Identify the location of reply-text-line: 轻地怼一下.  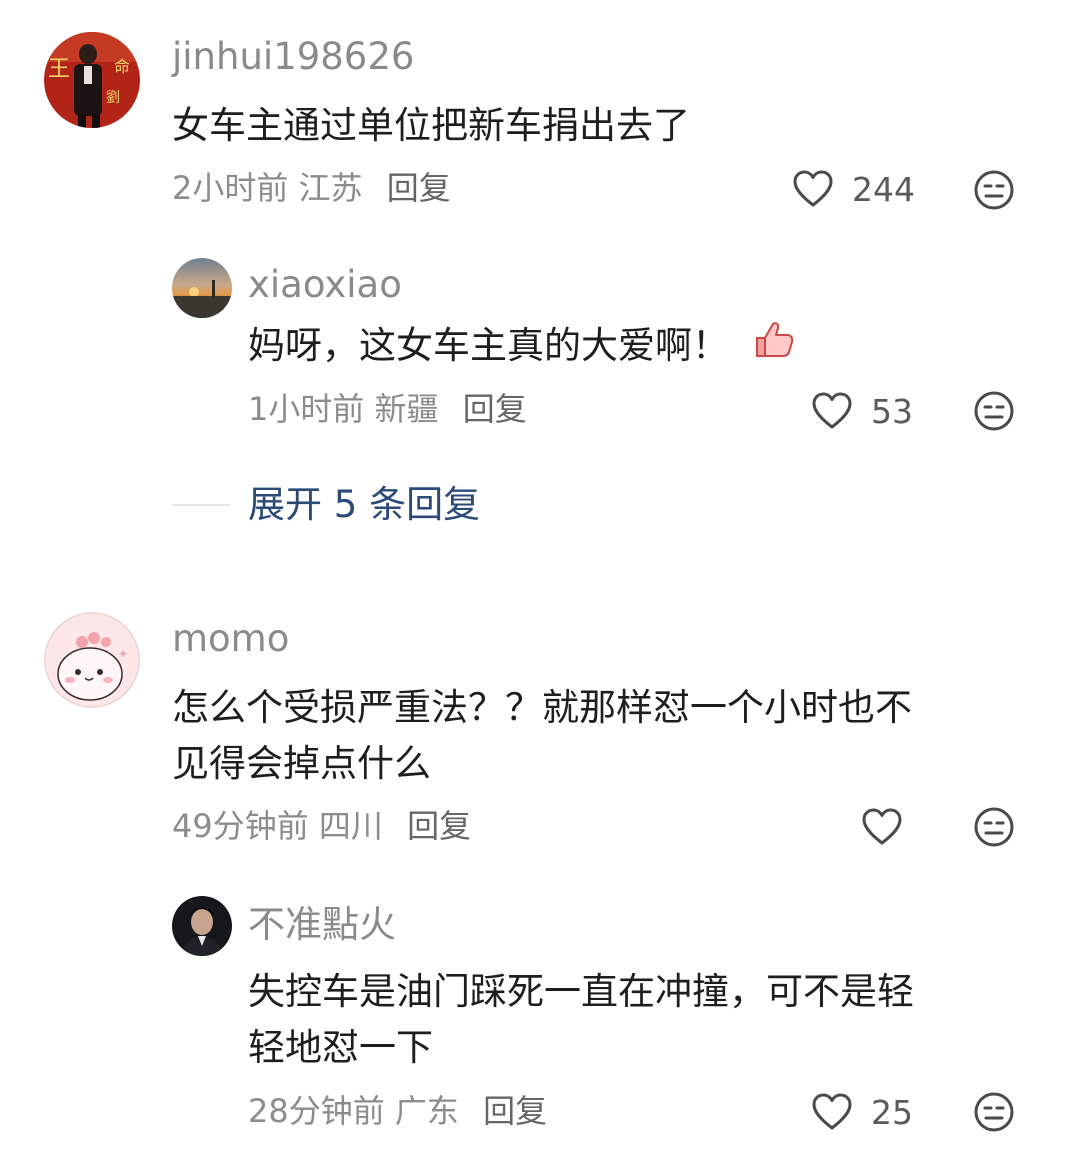
(340, 1047).